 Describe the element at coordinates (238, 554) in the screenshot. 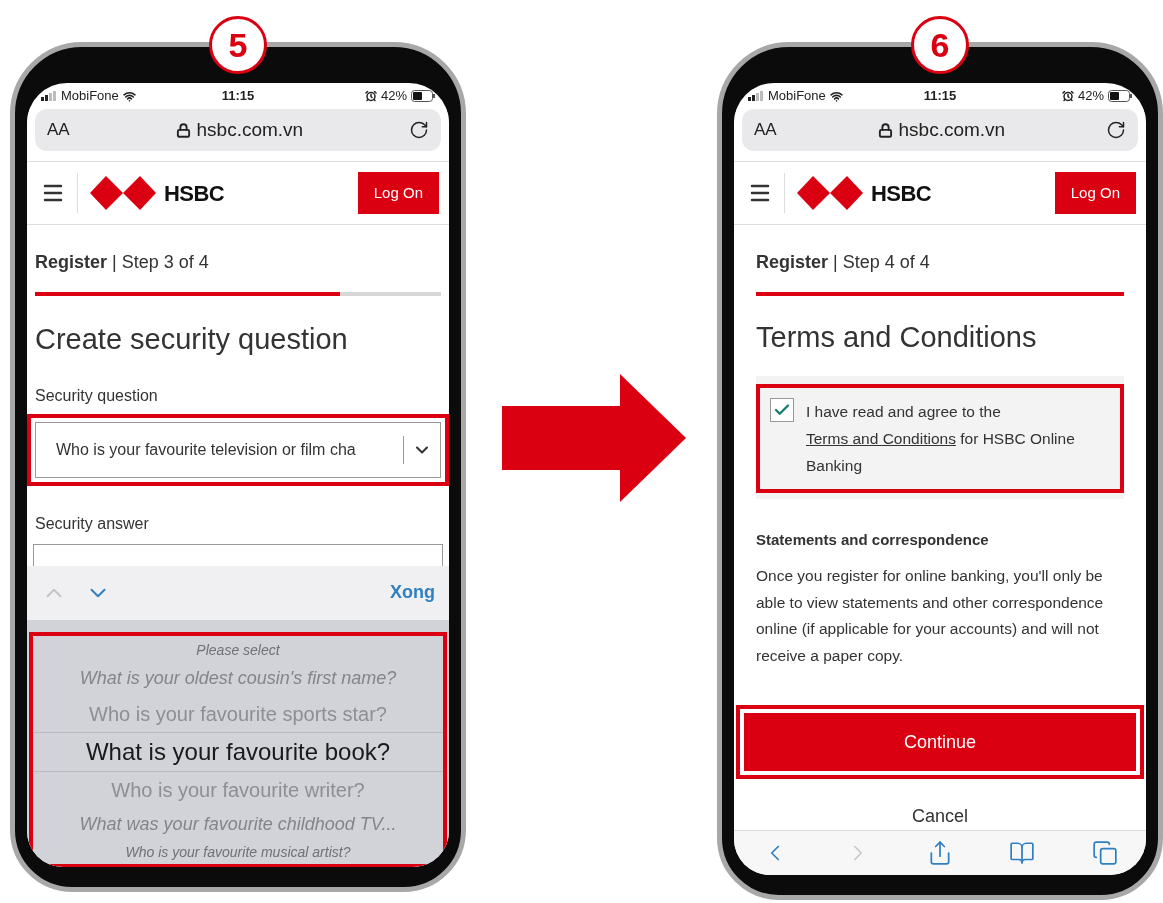

I see `input-field` at that location.